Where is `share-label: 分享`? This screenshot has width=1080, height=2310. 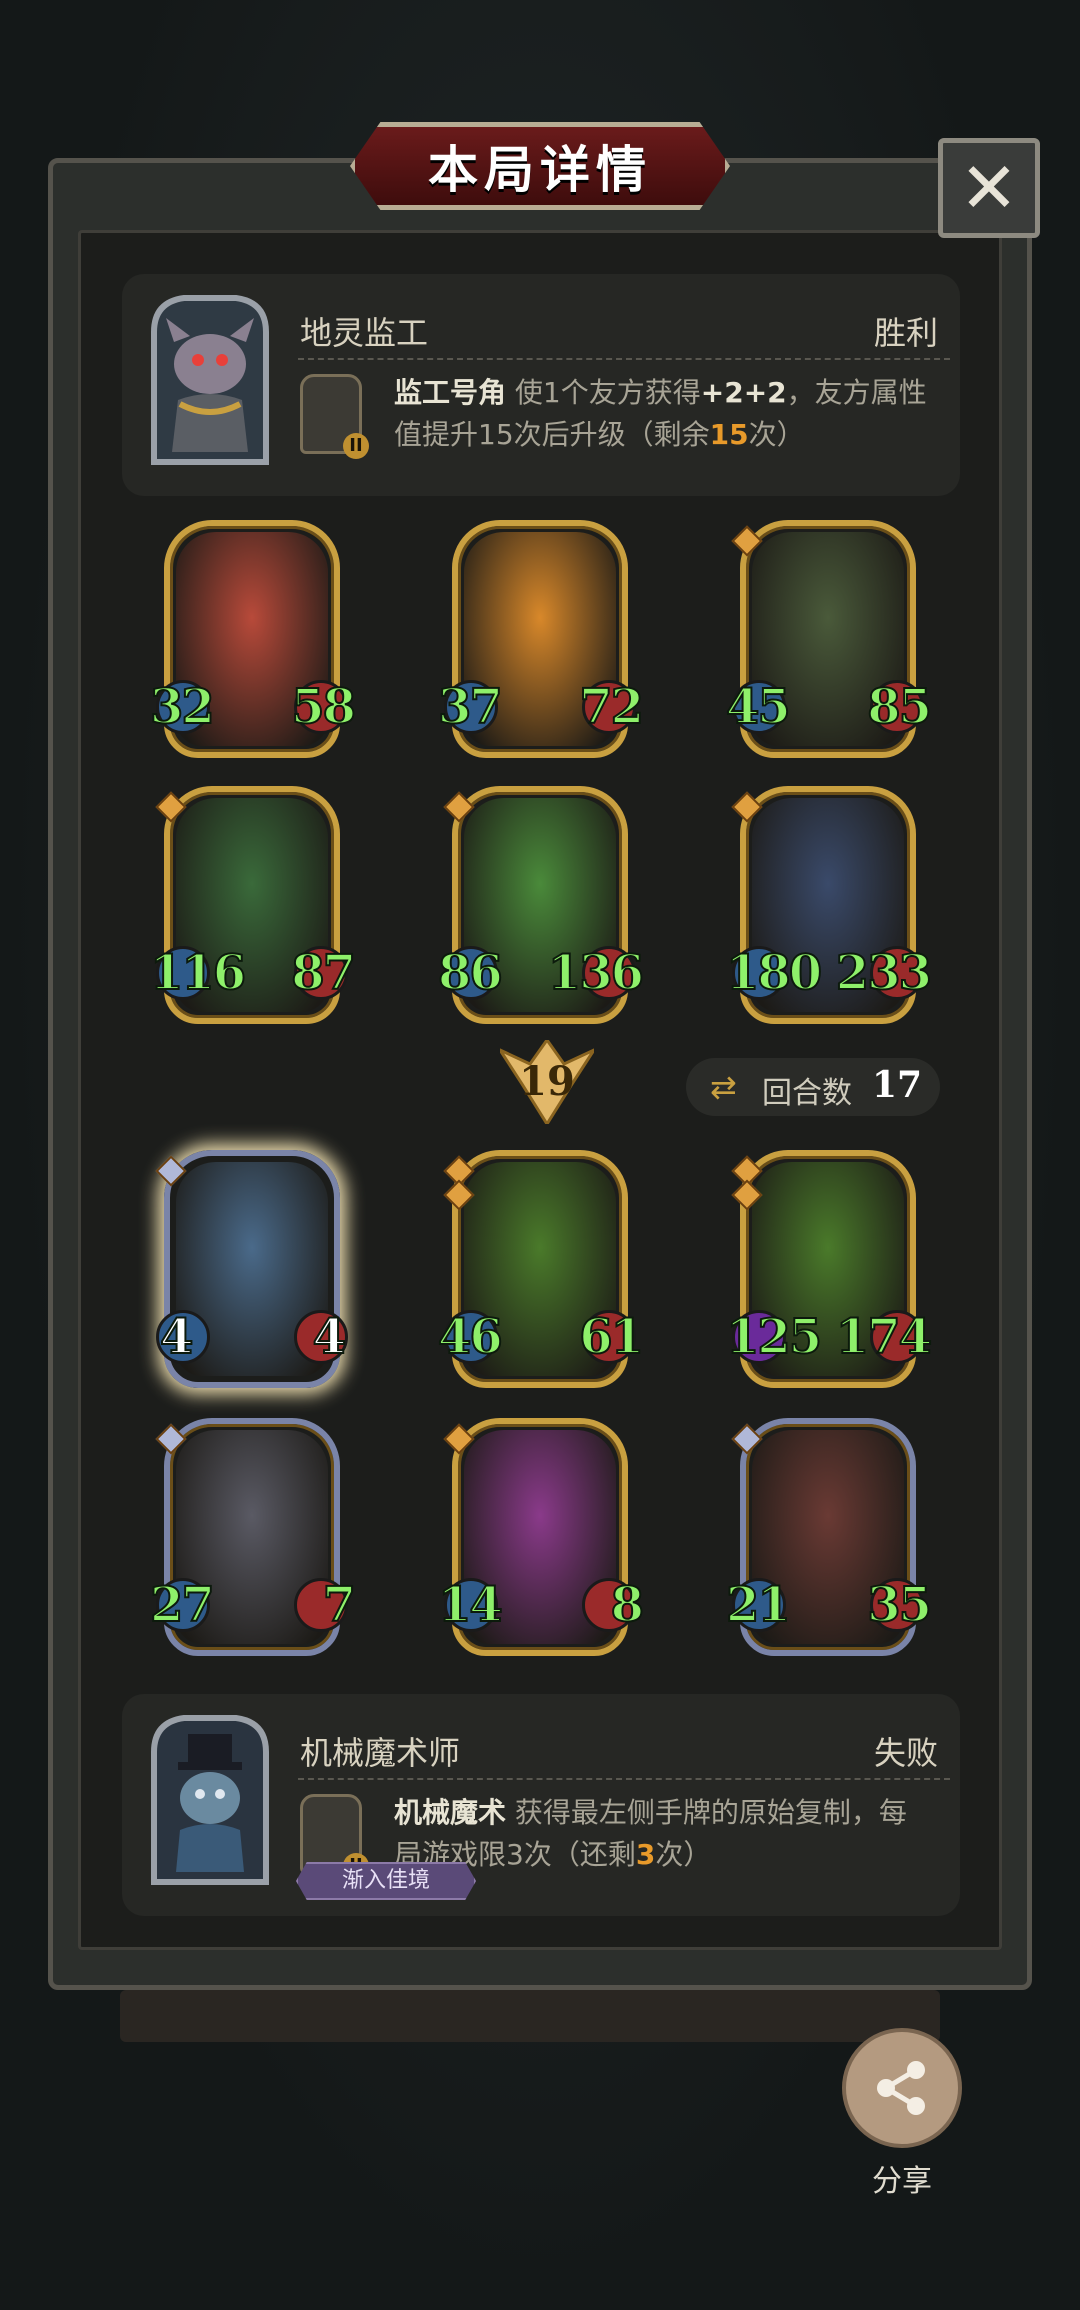
share-label: 分享 is located at coordinates (902, 2181).